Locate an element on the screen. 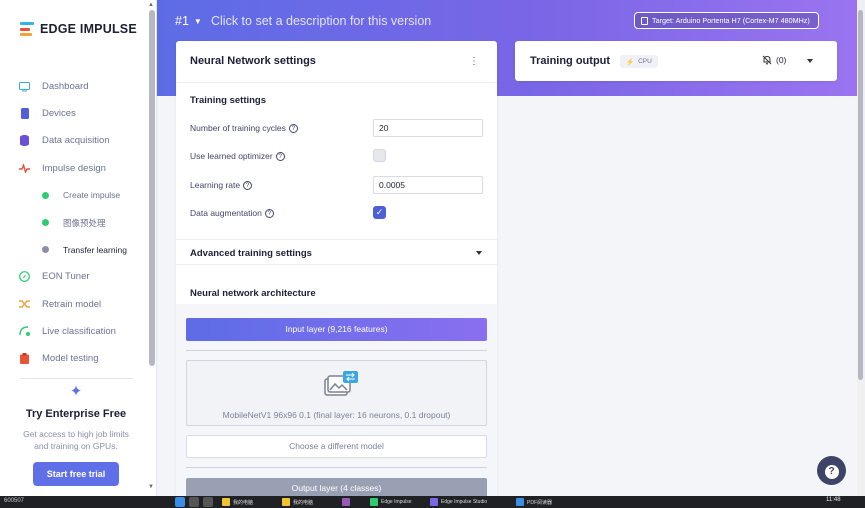 The width and height of the screenshot is (865, 508). learned-optimizer-checkbox is located at coordinates (379, 155).